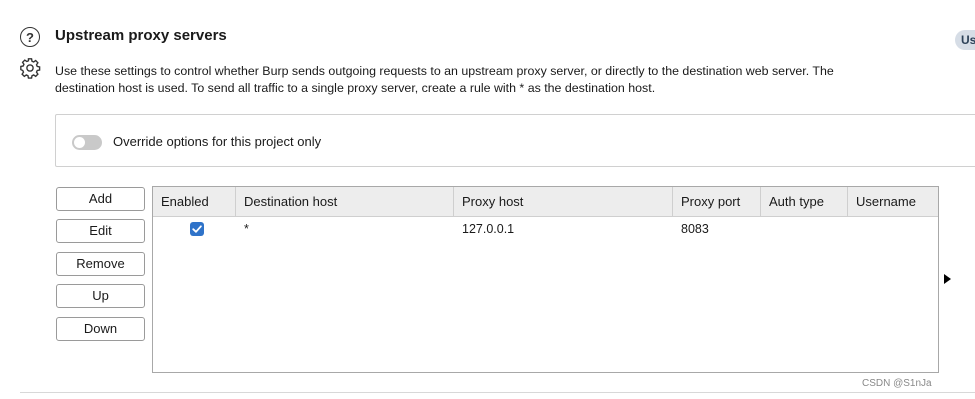  Describe the element at coordinates (100, 231) in the screenshot. I see `edit-button: Edit` at that location.